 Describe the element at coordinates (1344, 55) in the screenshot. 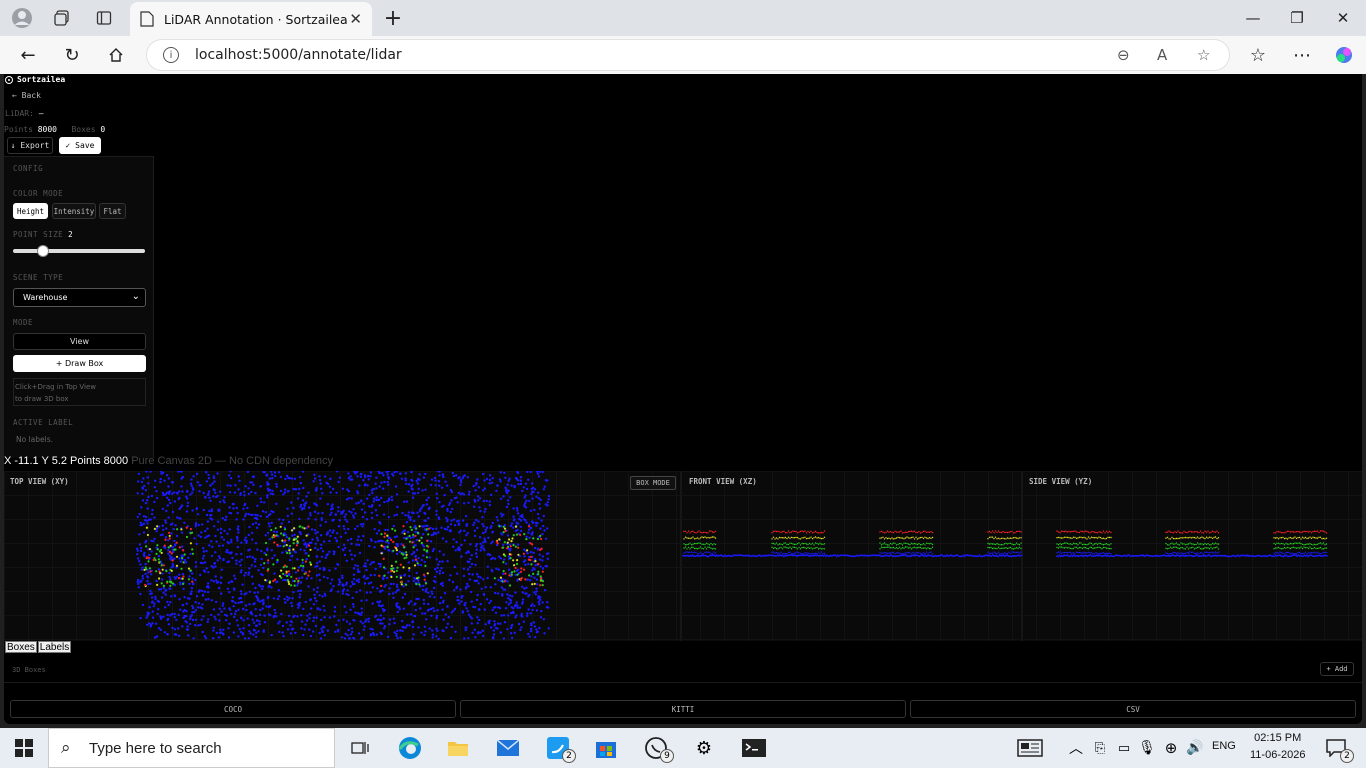

I see `copilot-icon` at that location.